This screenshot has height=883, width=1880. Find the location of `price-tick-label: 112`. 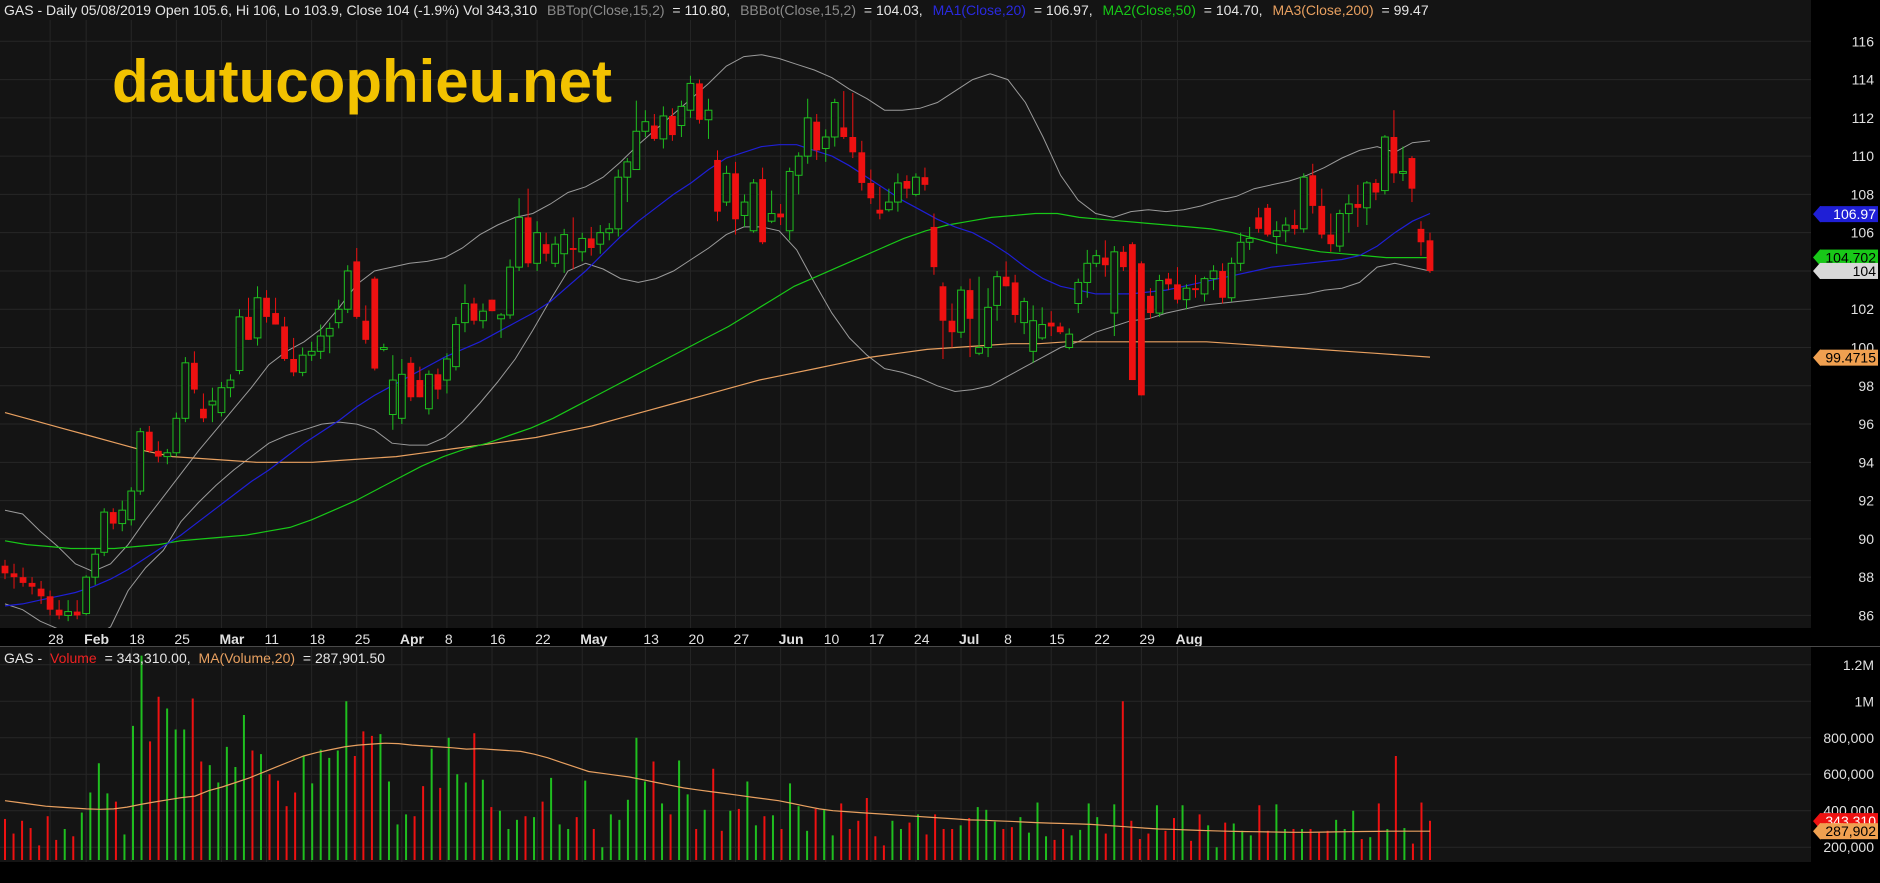

price-tick-label: 112 is located at coordinates (1863, 118).